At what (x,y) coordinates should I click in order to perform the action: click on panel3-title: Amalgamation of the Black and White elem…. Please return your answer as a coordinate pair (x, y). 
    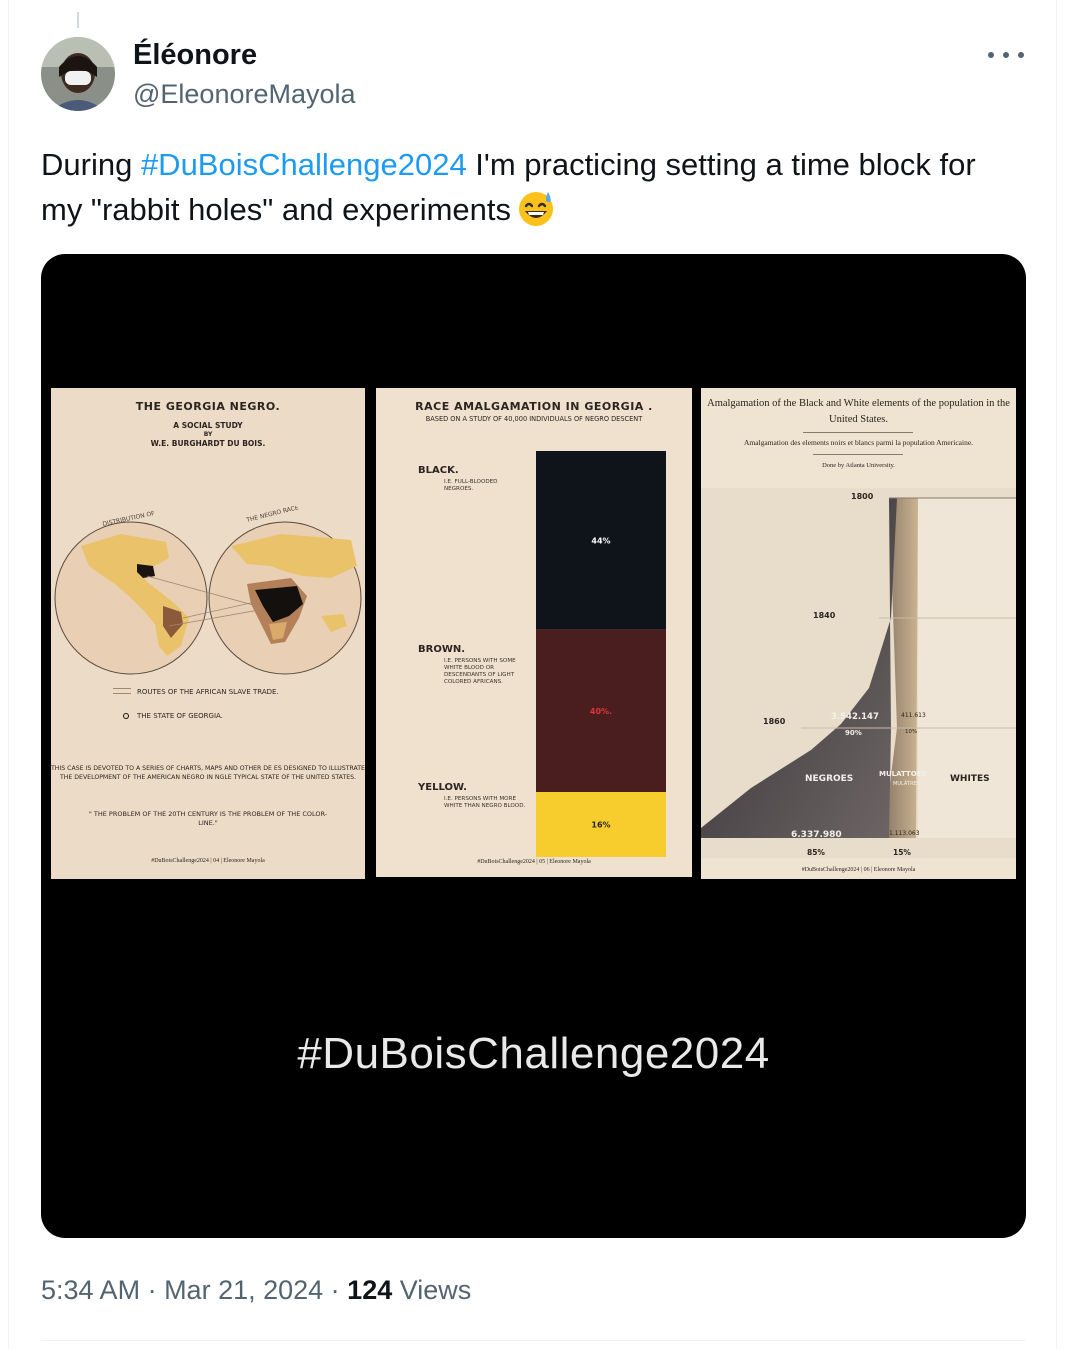
    Looking at the image, I should click on (858, 411).